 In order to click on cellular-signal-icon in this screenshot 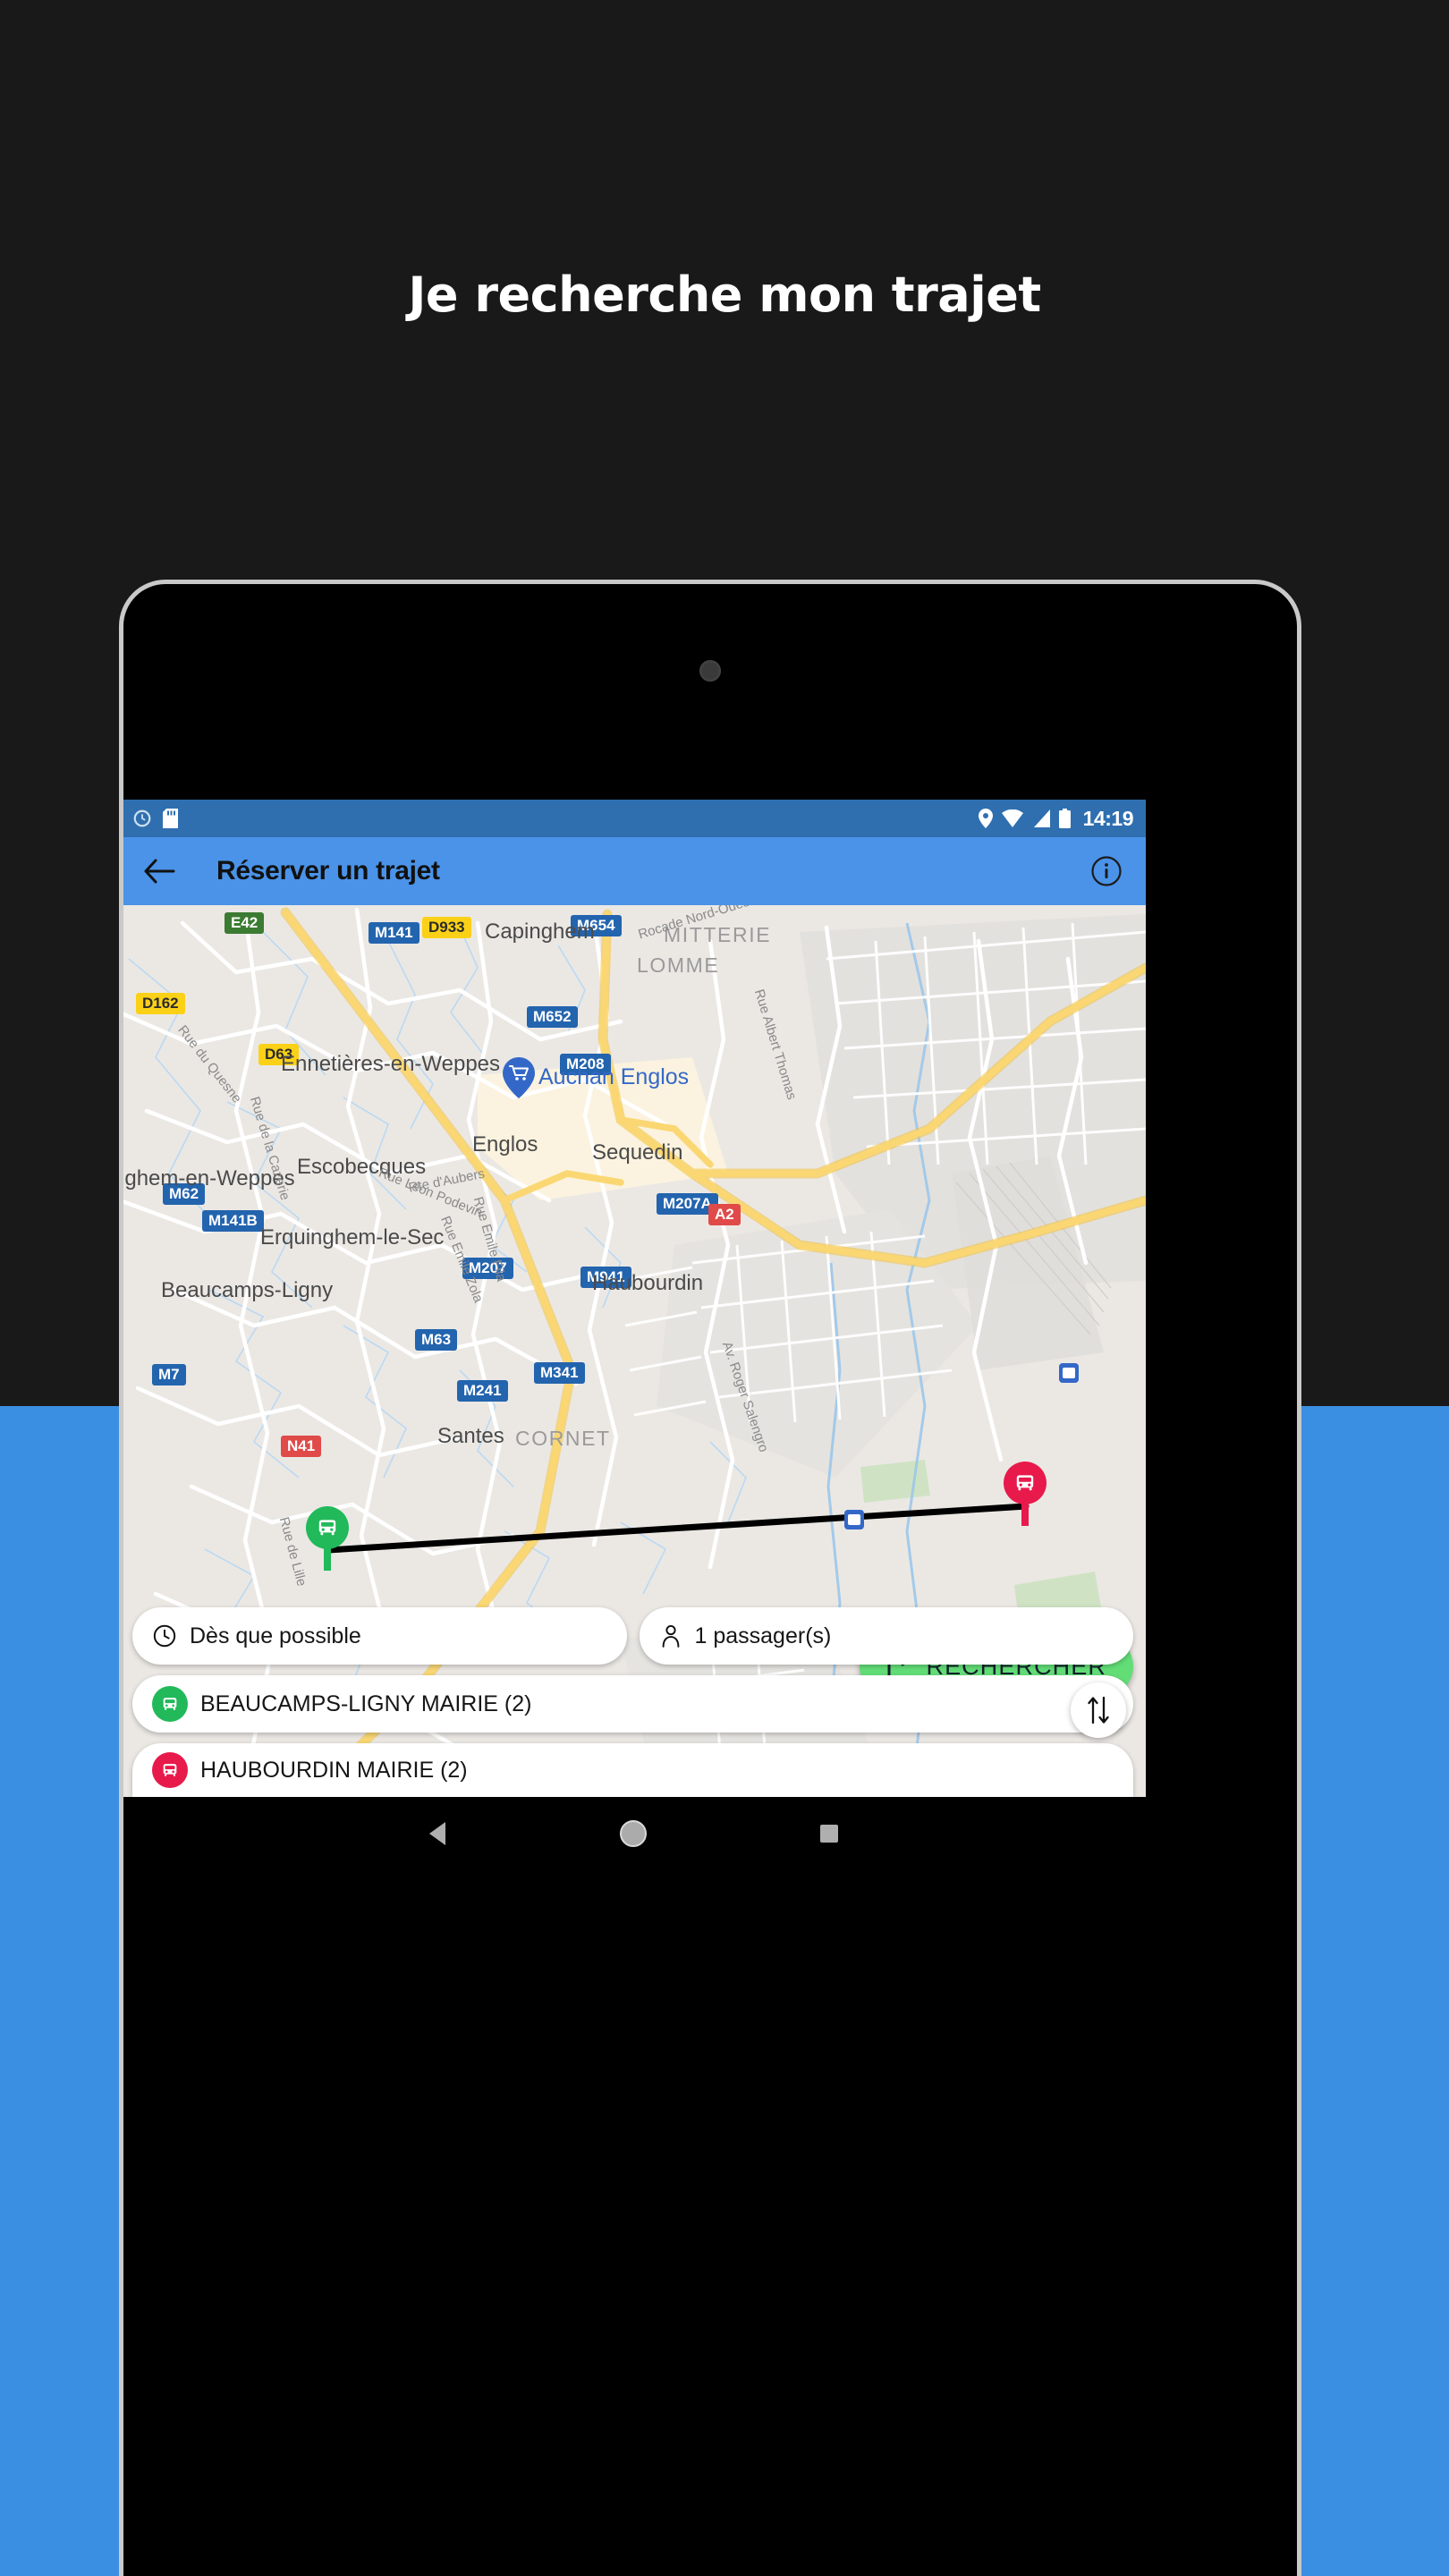, I will do `click(1041, 818)`.